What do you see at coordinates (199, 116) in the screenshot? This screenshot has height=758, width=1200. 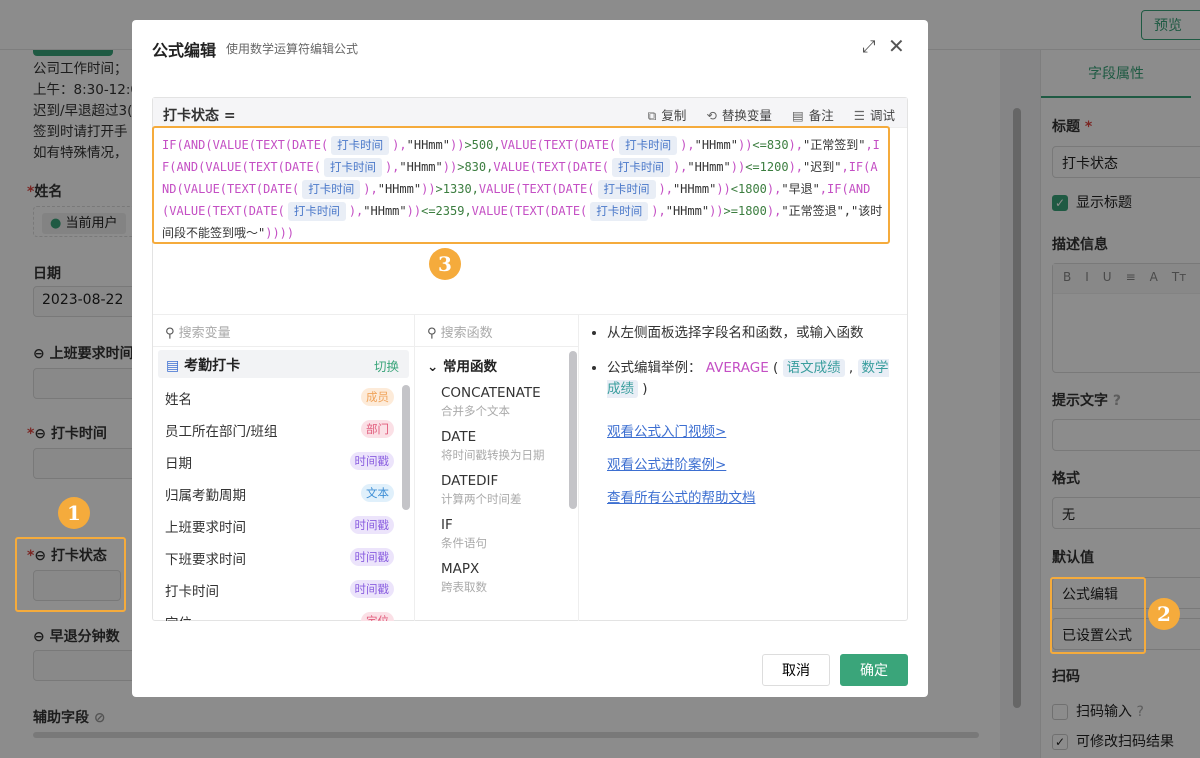 I see `formula-target: 打卡状态 =` at bounding box center [199, 116].